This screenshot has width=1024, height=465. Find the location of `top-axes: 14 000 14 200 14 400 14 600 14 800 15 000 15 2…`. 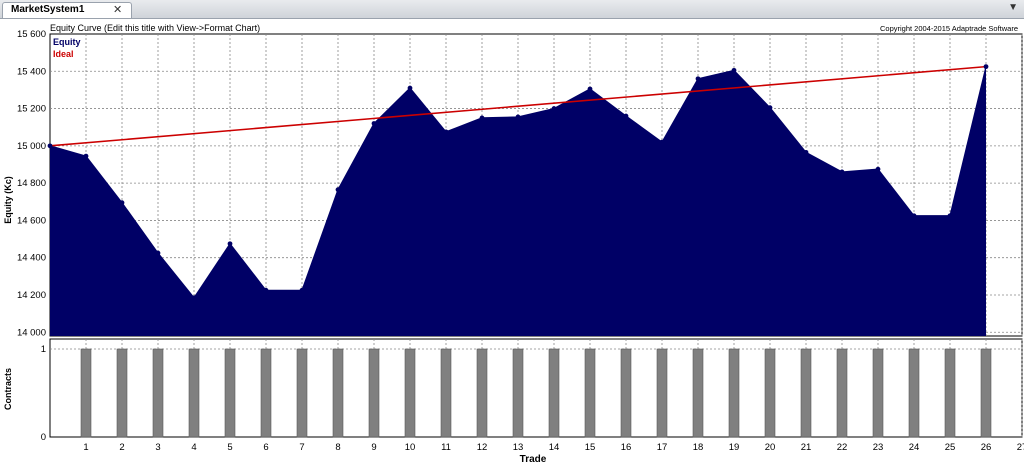

top-axes: 14 000 14 200 14 400 14 600 14 800 15 000 15 2… is located at coordinates (31, 183).